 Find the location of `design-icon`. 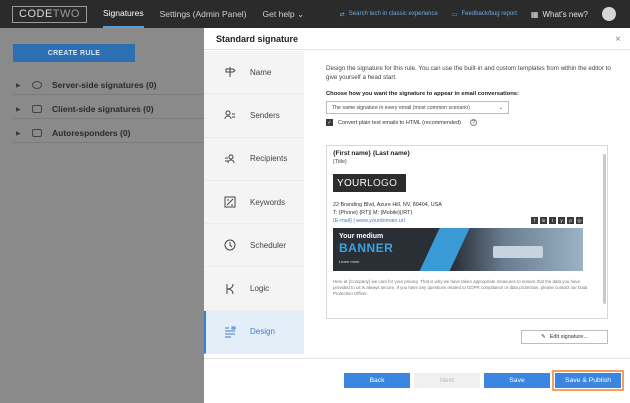

design-icon is located at coordinates (230, 332).